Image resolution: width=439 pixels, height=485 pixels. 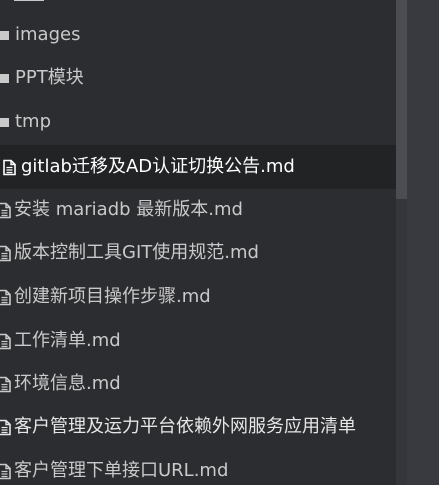 I want to click on cut-off-tree-item, so click(x=198, y=2).